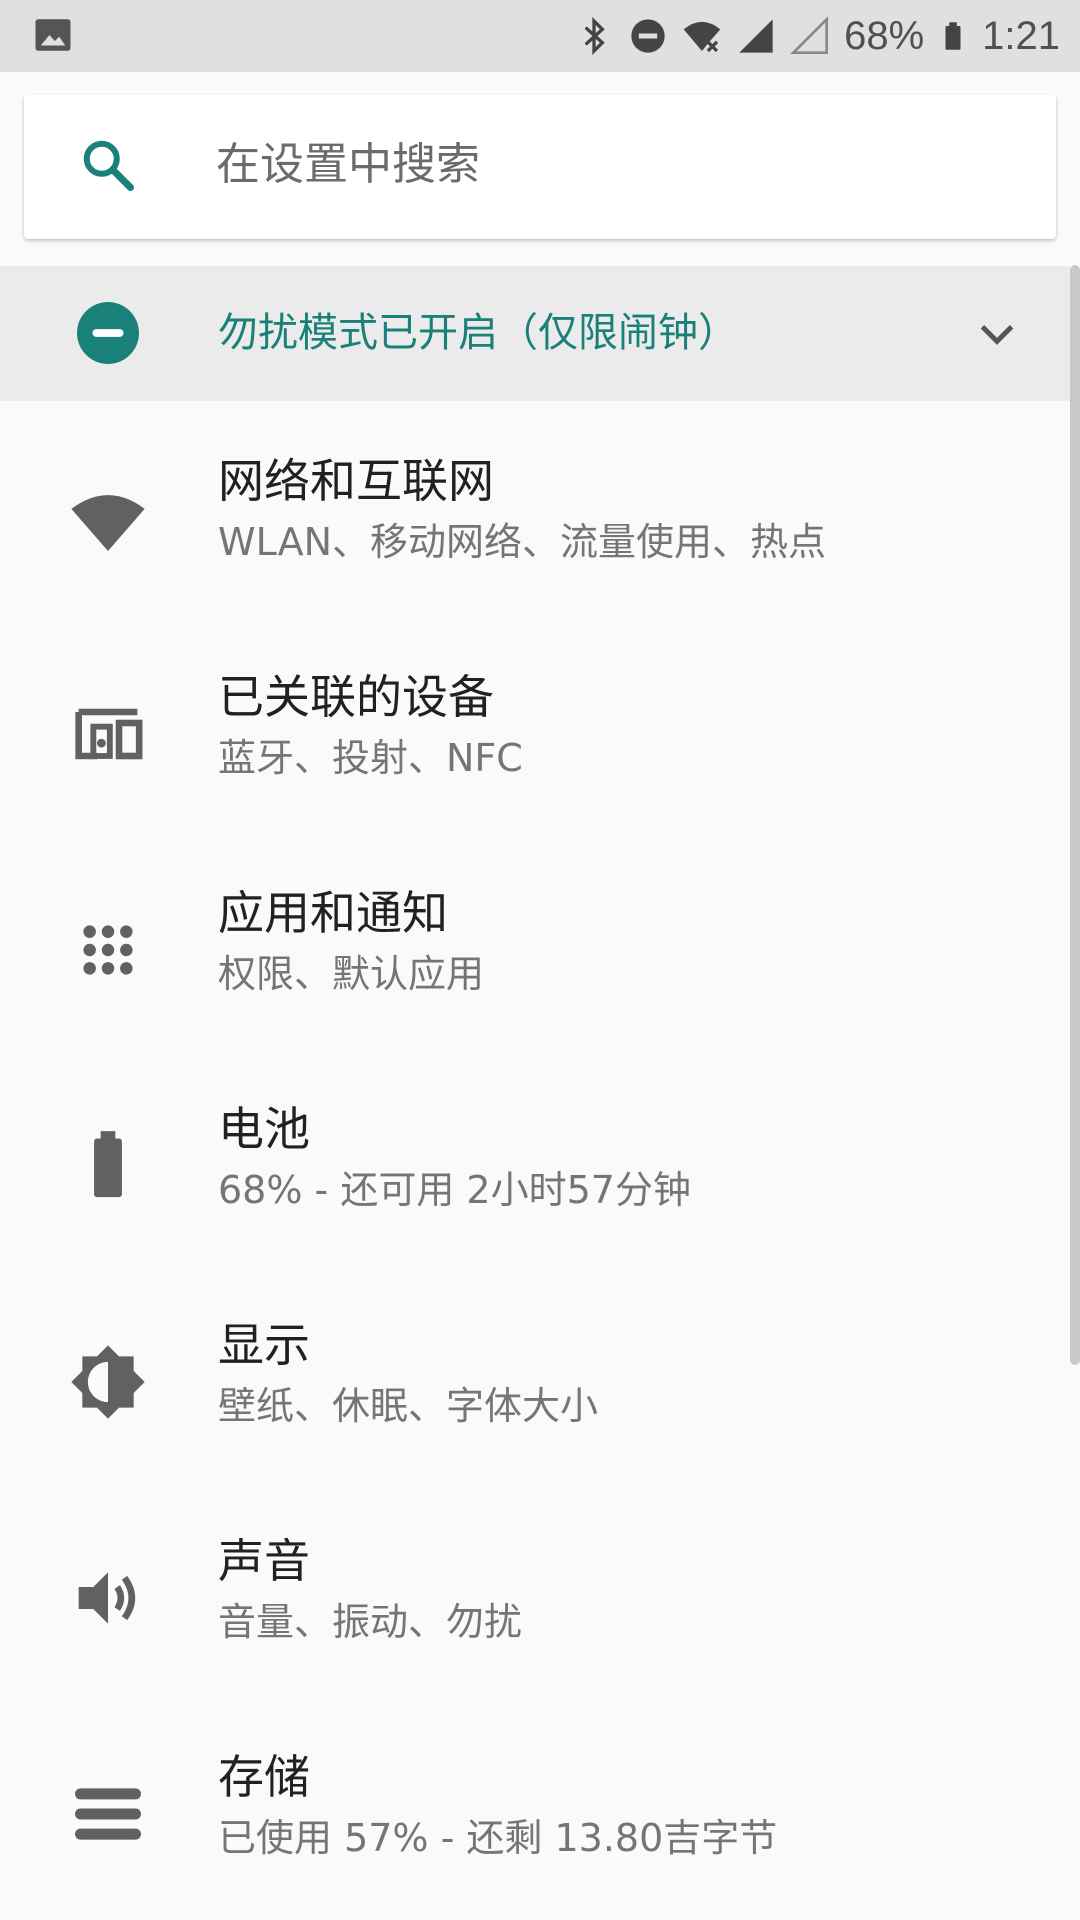  Describe the element at coordinates (348, 164) in the screenshot. I see `search-placeholder: 在设置中搜索` at that location.